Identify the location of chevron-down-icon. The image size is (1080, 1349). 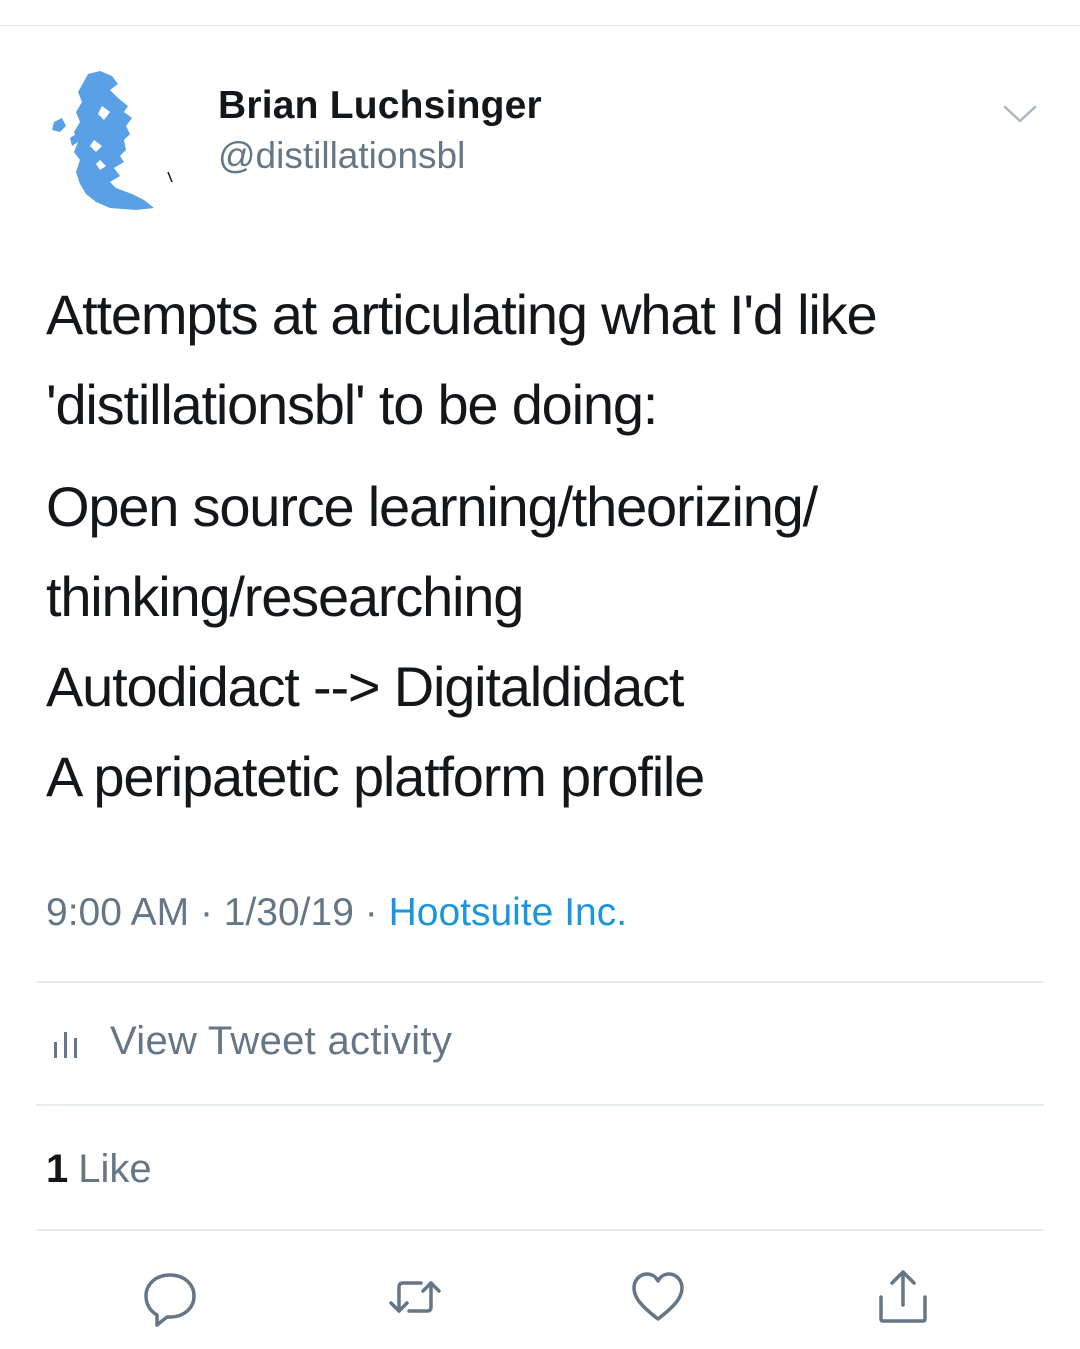
(1020, 113).